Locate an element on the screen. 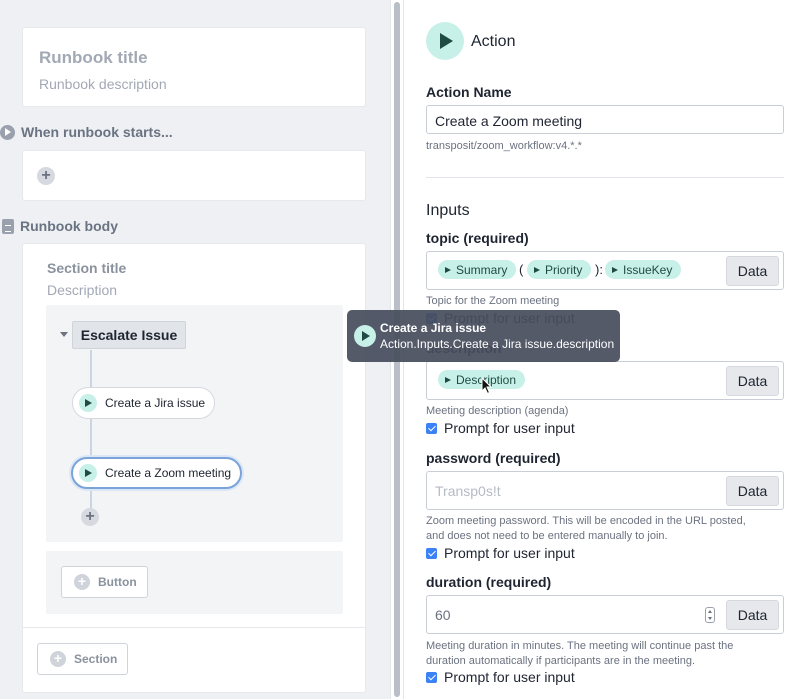 The image size is (800, 699). topic-input: Summary ( Priority ): IssueKey Data is located at coordinates (605, 270).